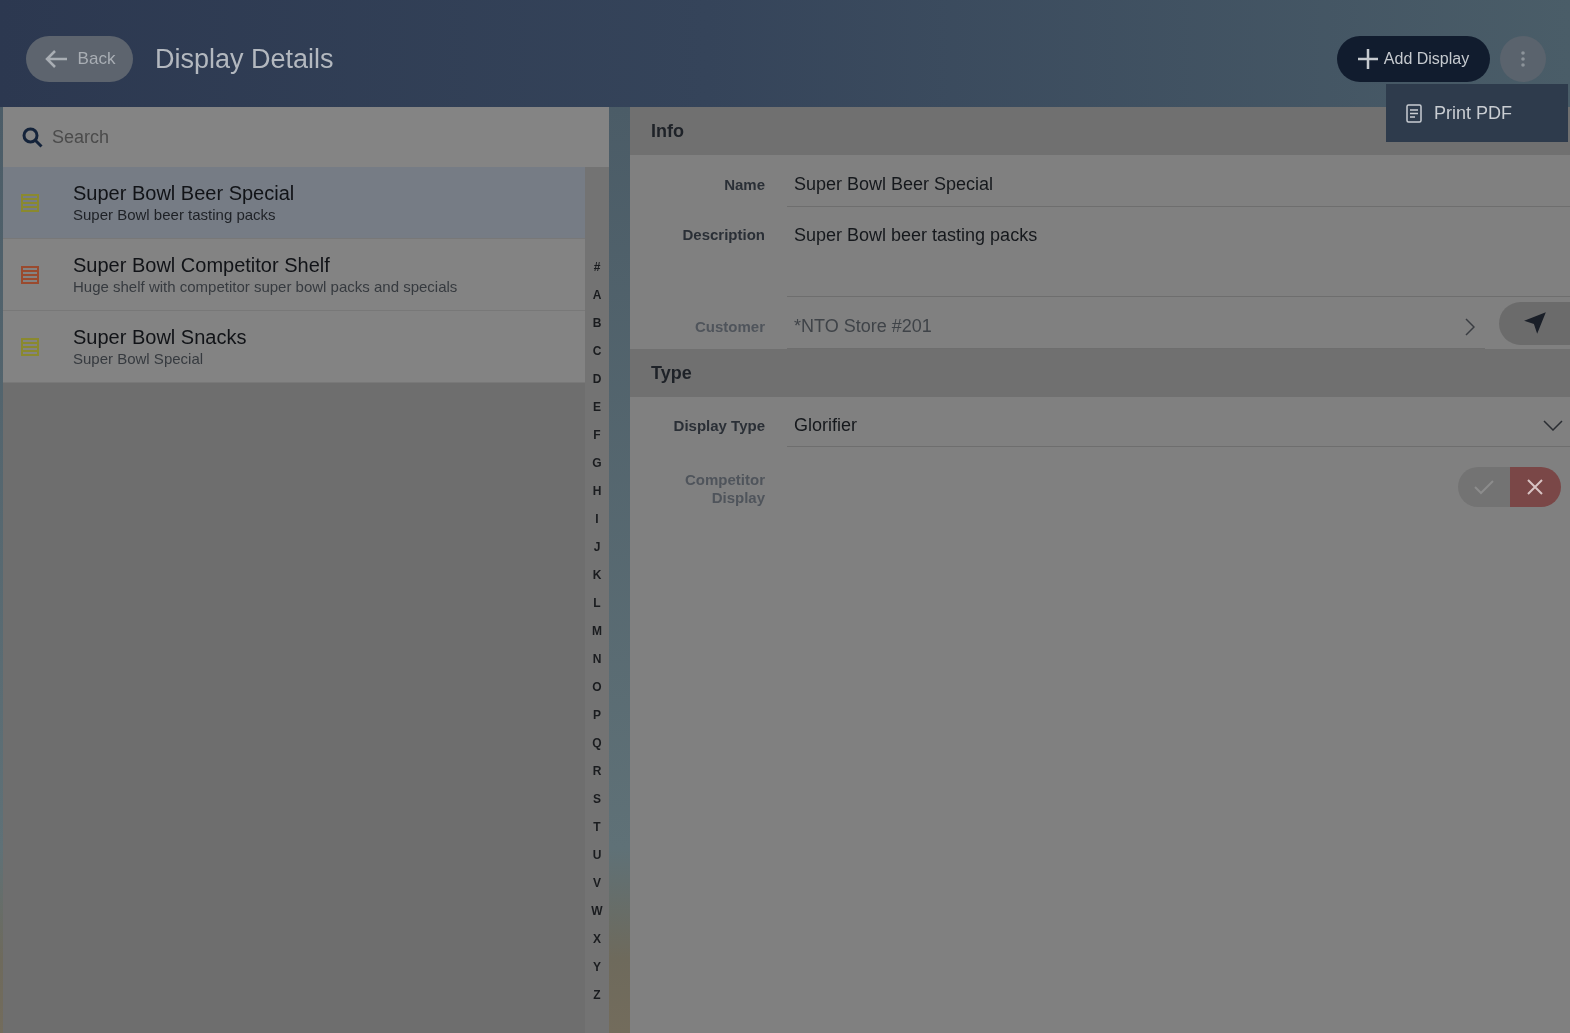 This screenshot has width=1570, height=1033. I want to click on more-button, so click(1523, 59).